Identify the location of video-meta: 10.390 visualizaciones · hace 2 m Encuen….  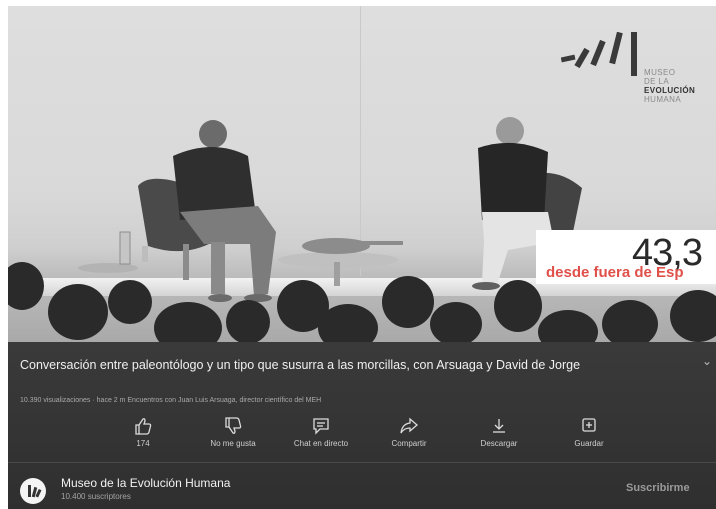
(360, 400).